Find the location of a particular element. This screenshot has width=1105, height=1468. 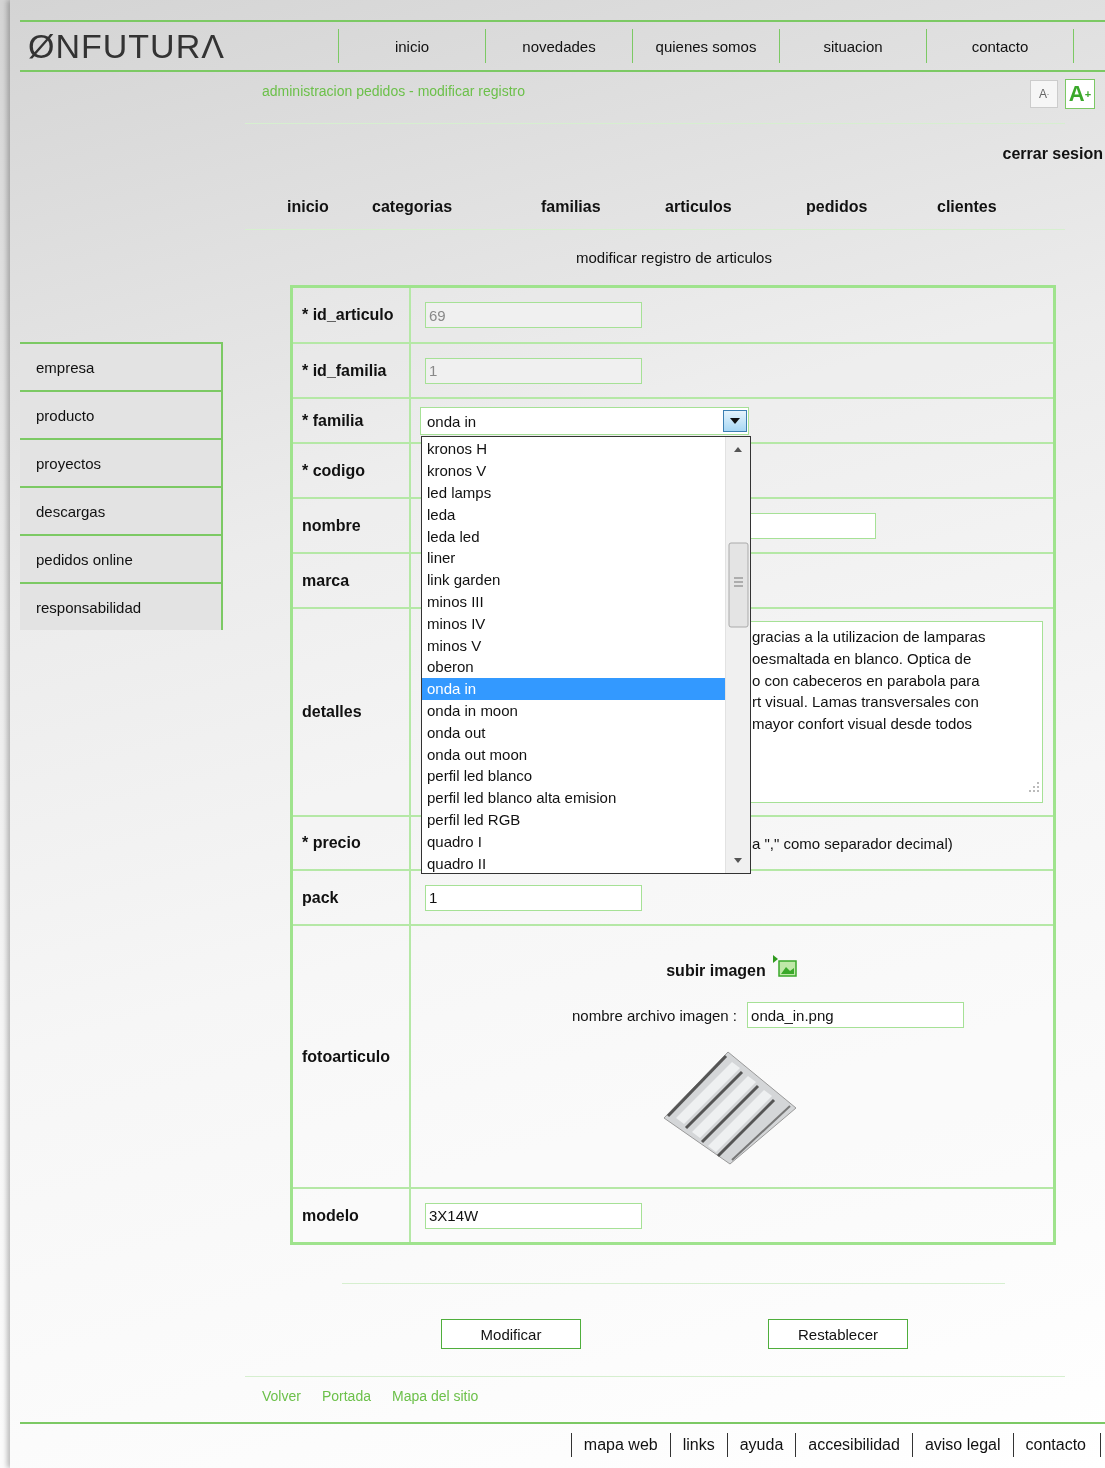

field-label: * codigo is located at coordinates (352, 470).